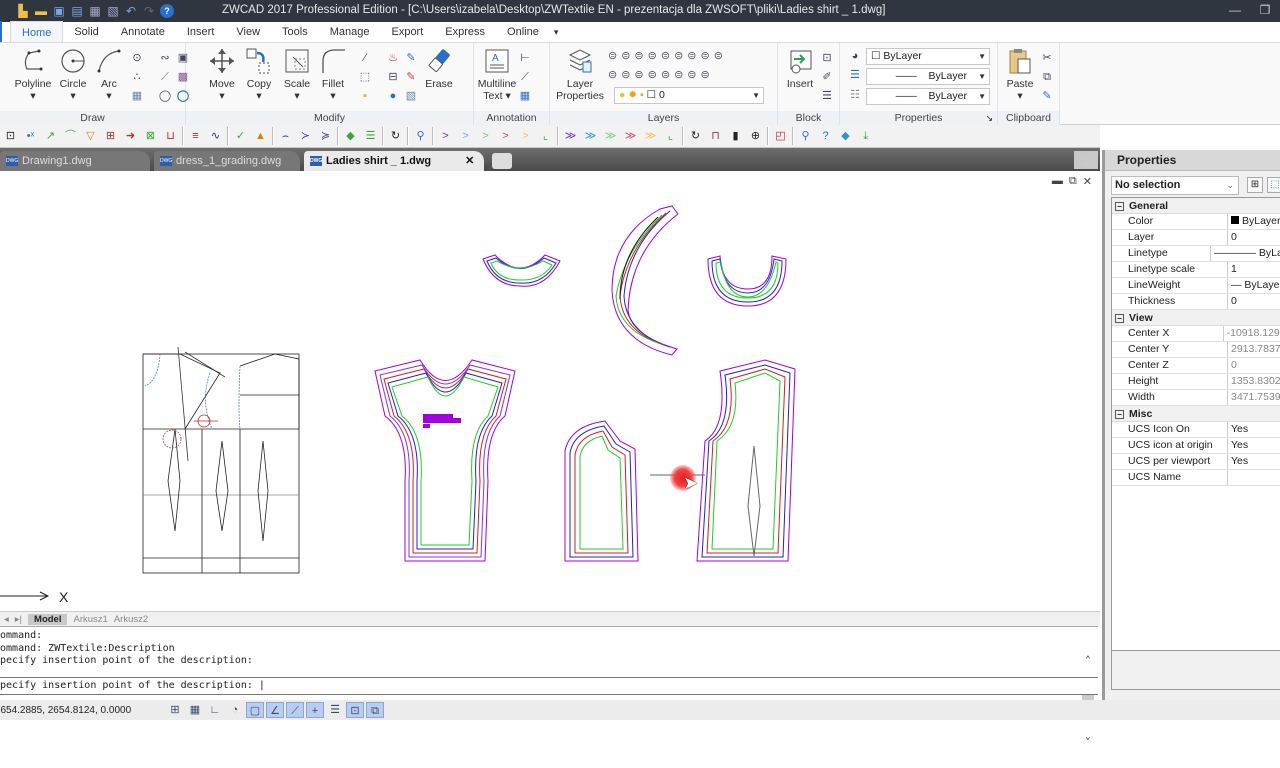 The height and width of the screenshot is (768, 1280). I want to click on scale-button: Scale ▾, so click(297, 74).